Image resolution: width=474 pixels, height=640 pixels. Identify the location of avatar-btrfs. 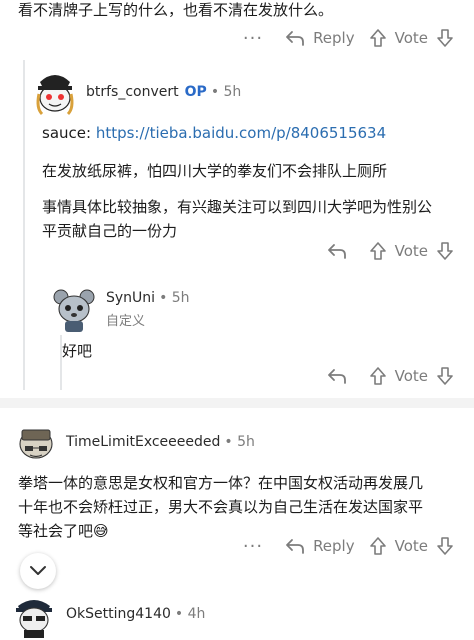
(55, 92).